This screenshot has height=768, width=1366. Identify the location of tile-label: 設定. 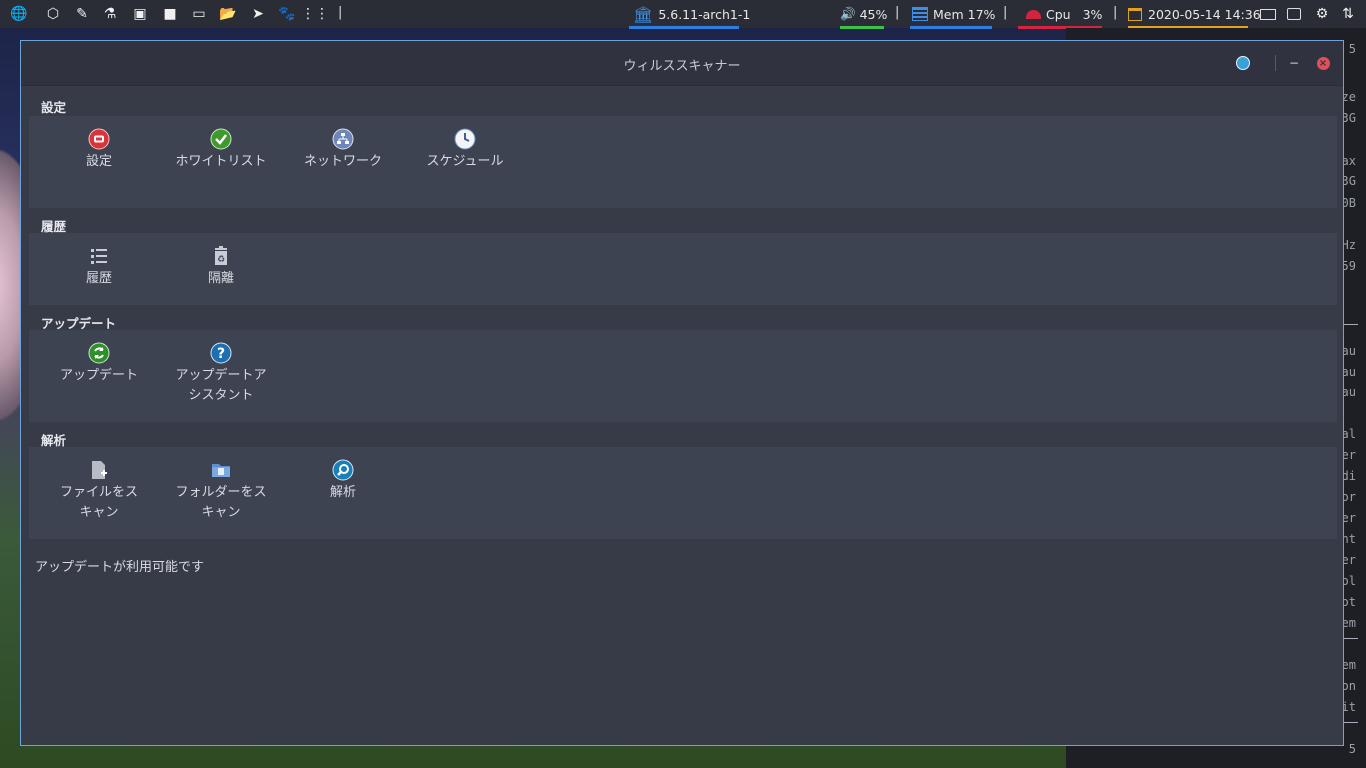
(98, 161).